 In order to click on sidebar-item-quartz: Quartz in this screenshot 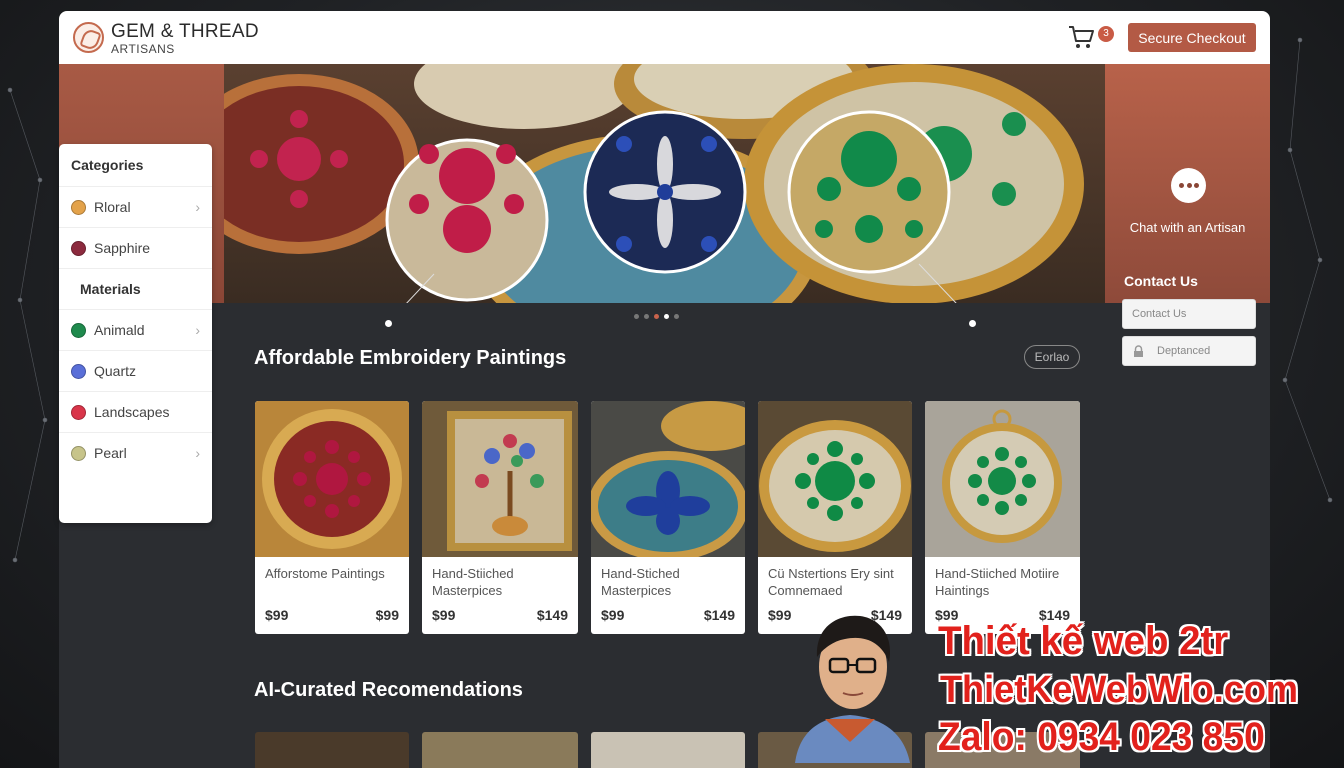, I will do `click(135, 370)`.